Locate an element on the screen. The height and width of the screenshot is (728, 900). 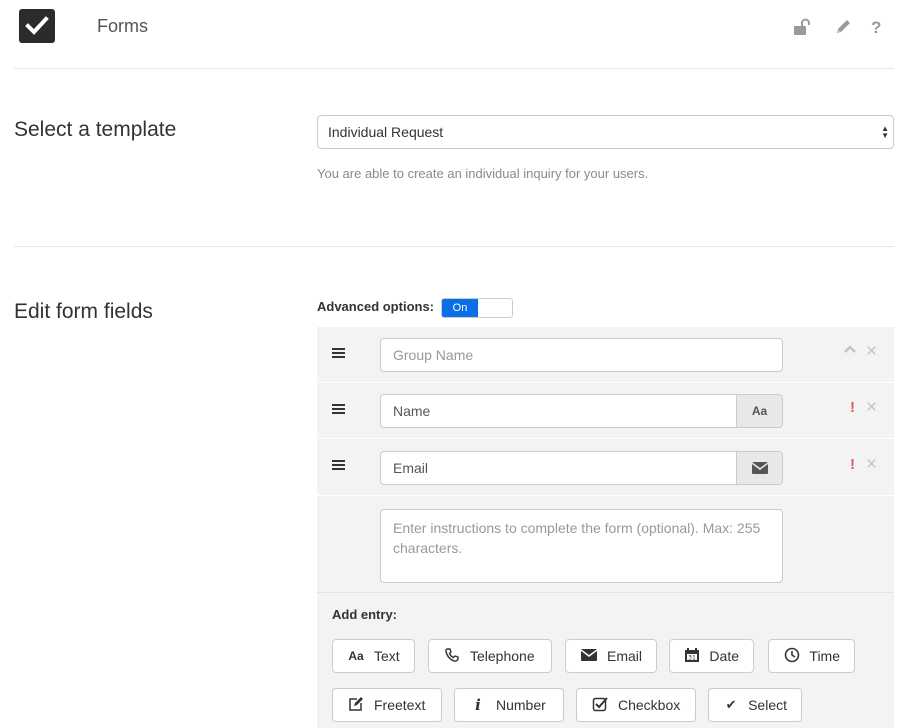
template-section-title: Select a template is located at coordinates (95, 129).